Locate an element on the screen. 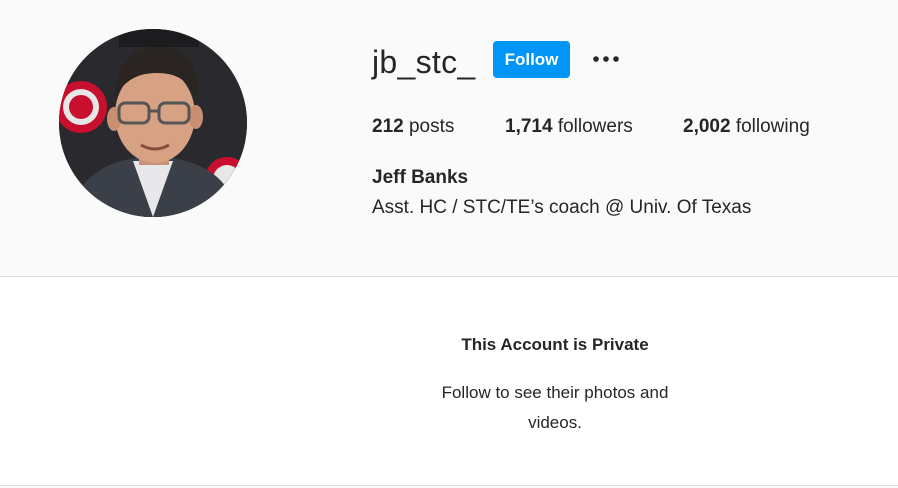 The image size is (898, 488). avatar is located at coordinates (153, 123).